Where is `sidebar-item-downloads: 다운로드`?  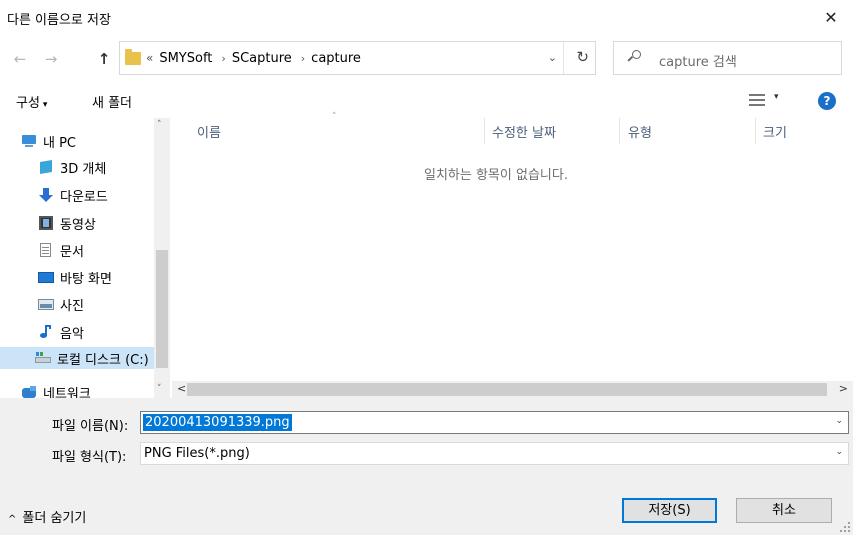
sidebar-item-downloads: 다운로드 is located at coordinates (73, 195).